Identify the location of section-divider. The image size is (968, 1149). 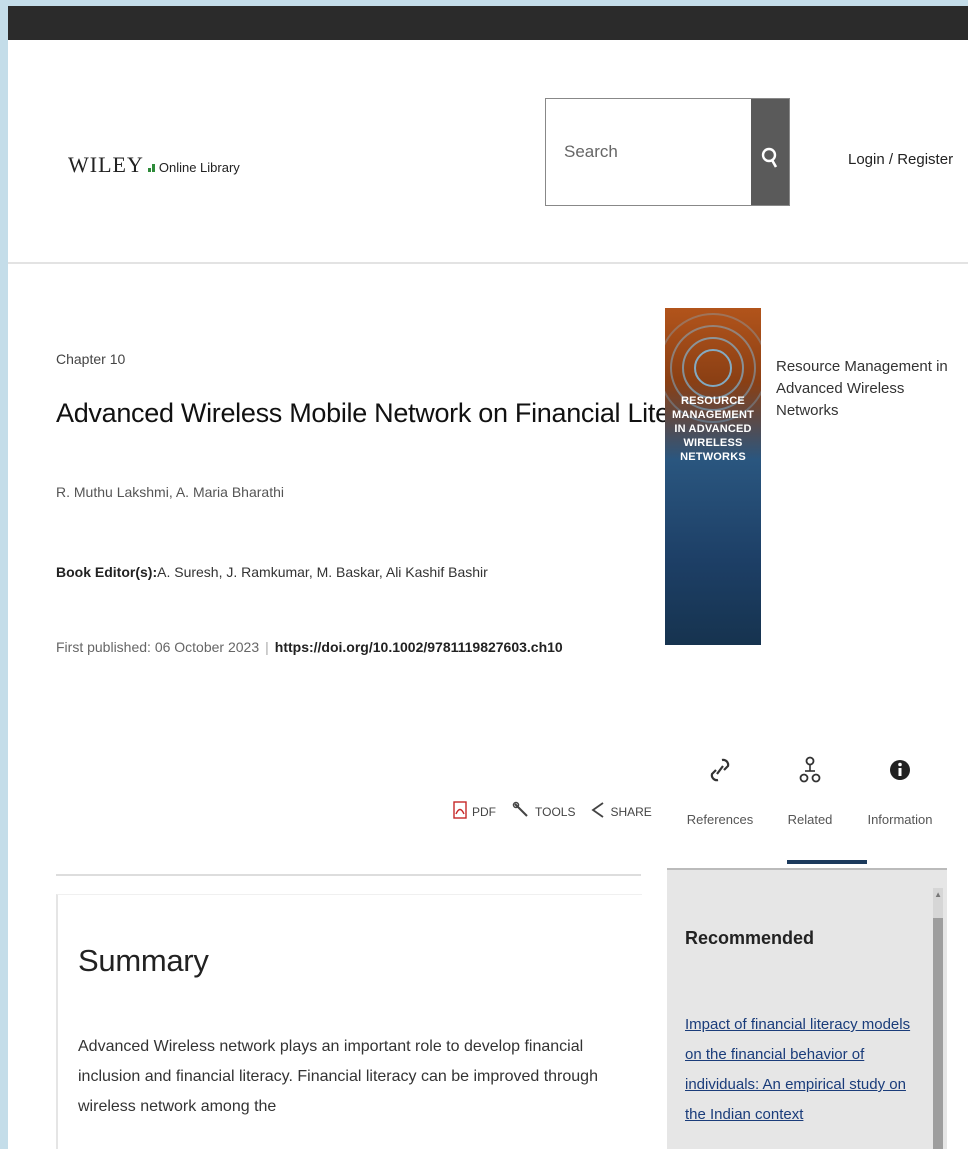
(348, 875).